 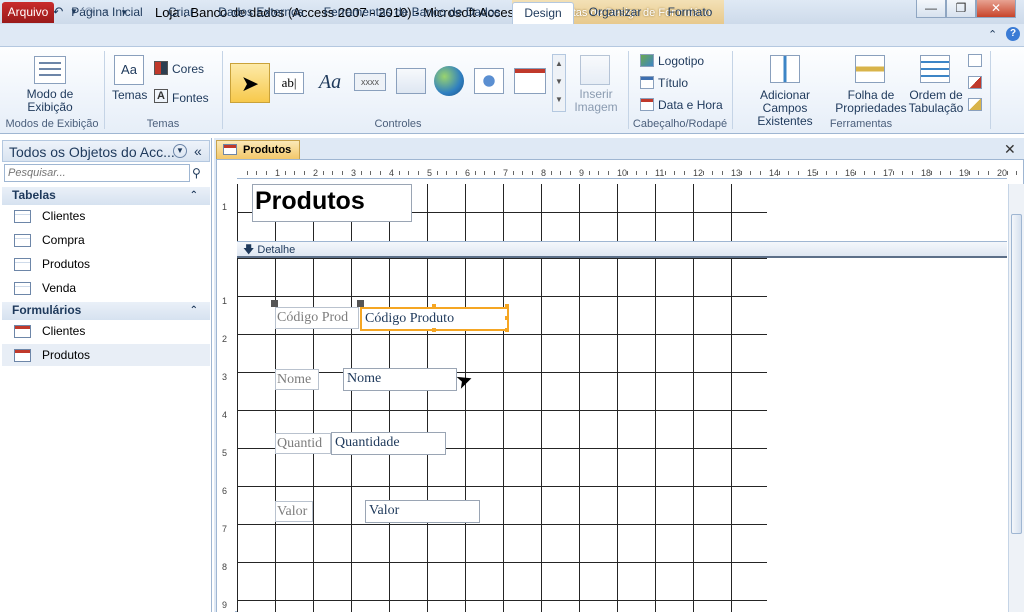 I want to click on arrow-down-icon: 🡇, so click(x=250, y=250).